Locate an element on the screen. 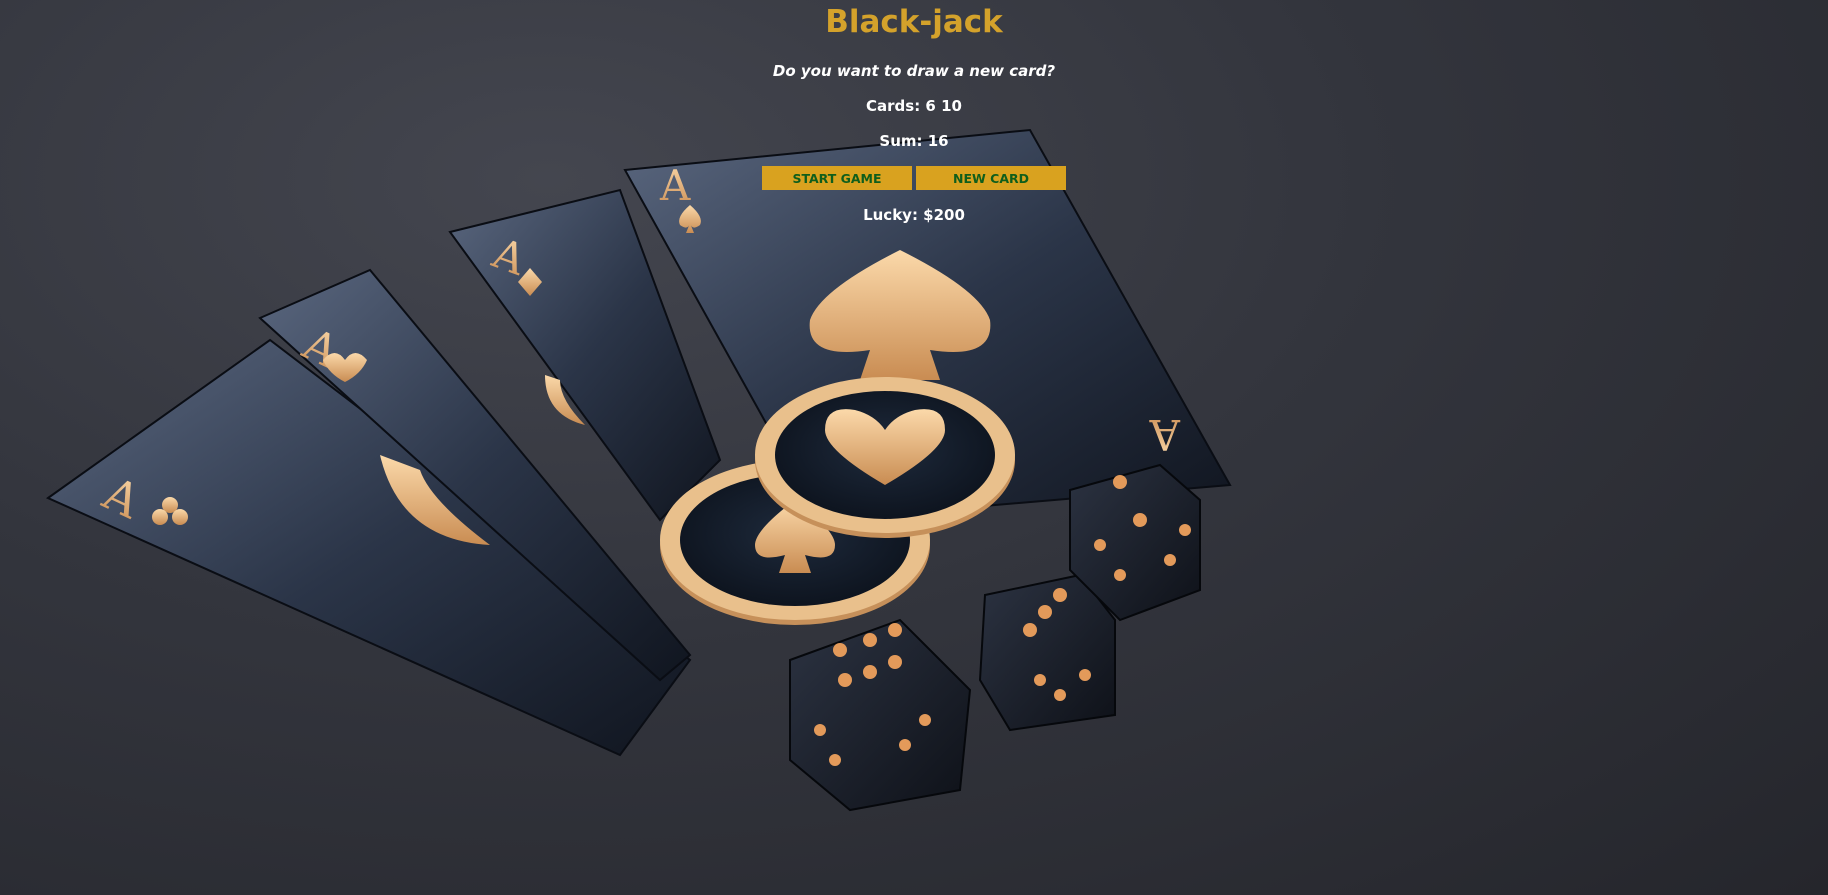 The width and height of the screenshot is (1828, 895). svg-text: A is located at coordinates (1165, 434).